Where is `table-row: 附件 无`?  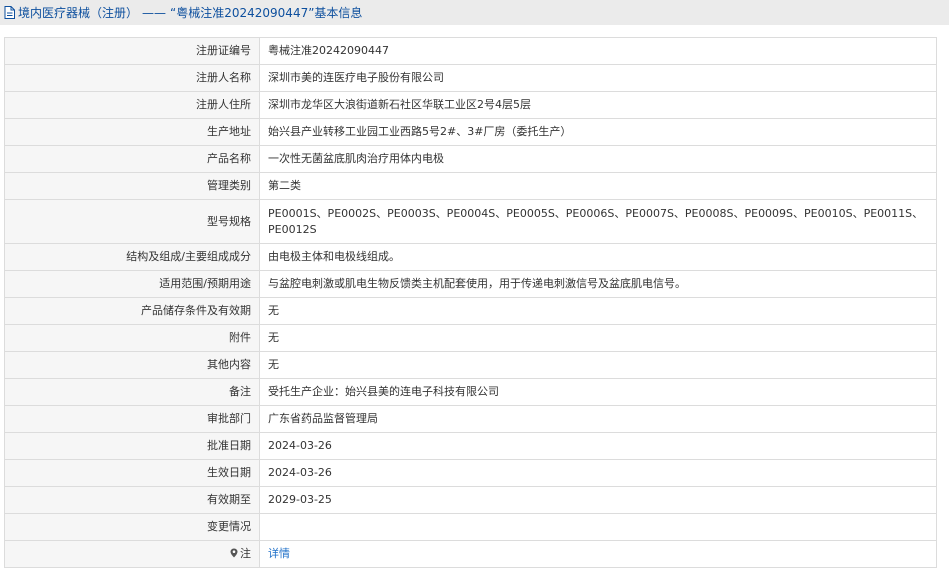 table-row: 附件 无 is located at coordinates (470, 338).